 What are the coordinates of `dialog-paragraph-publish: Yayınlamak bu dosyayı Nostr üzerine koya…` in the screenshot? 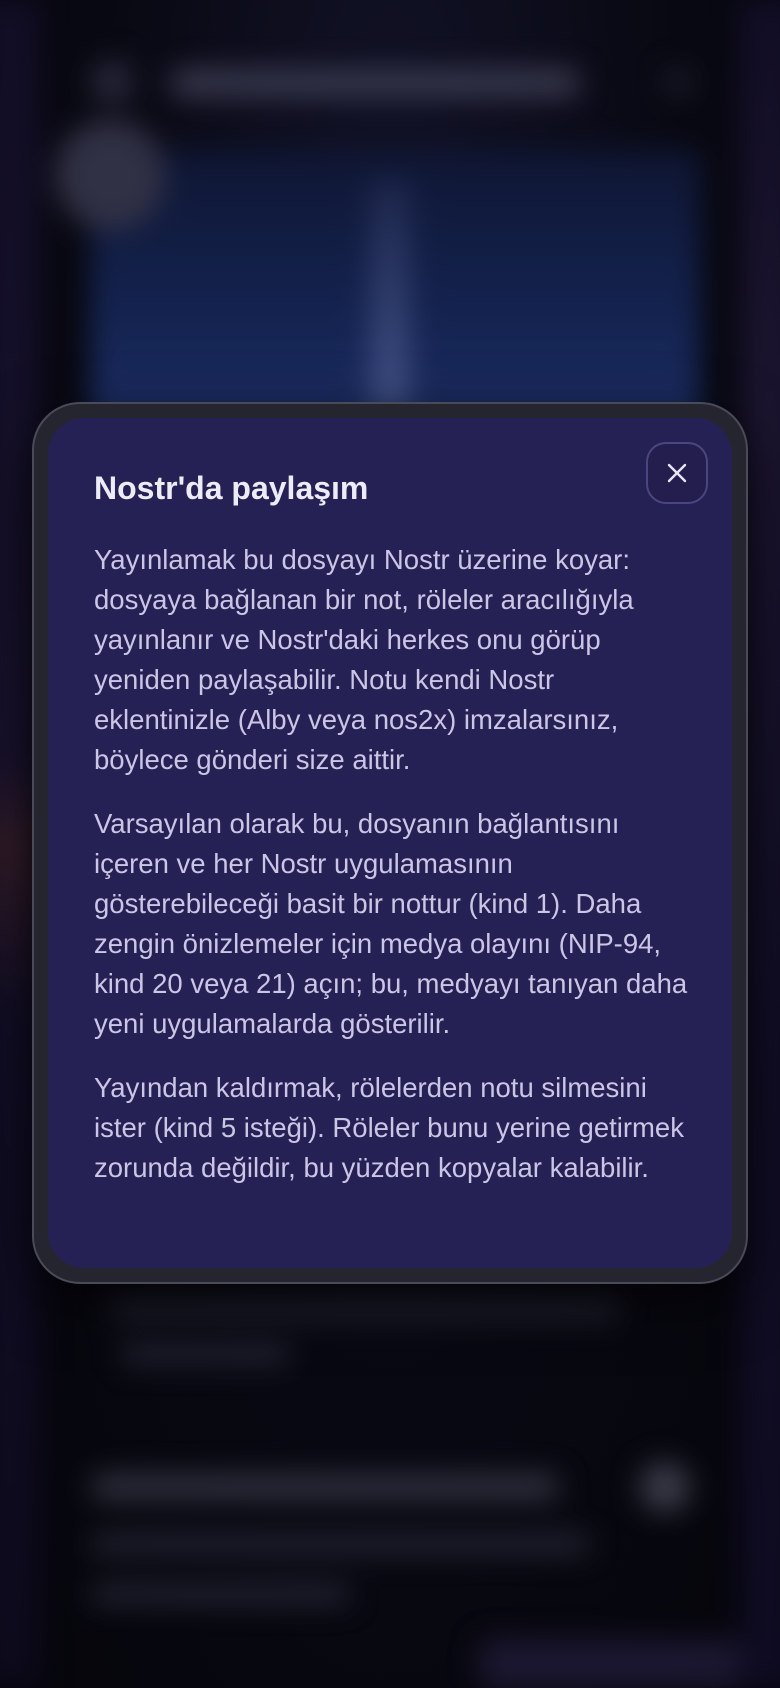 It's located at (364, 659).